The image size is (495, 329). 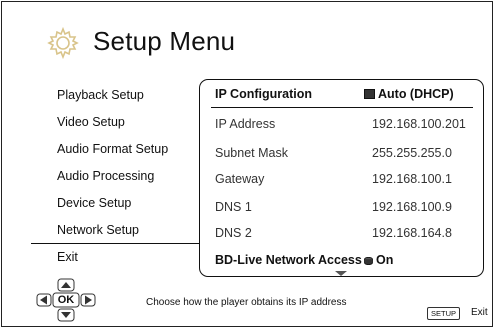 What do you see at coordinates (479, 312) in the screenshot?
I see `exit-hint-label: Exit` at bounding box center [479, 312].